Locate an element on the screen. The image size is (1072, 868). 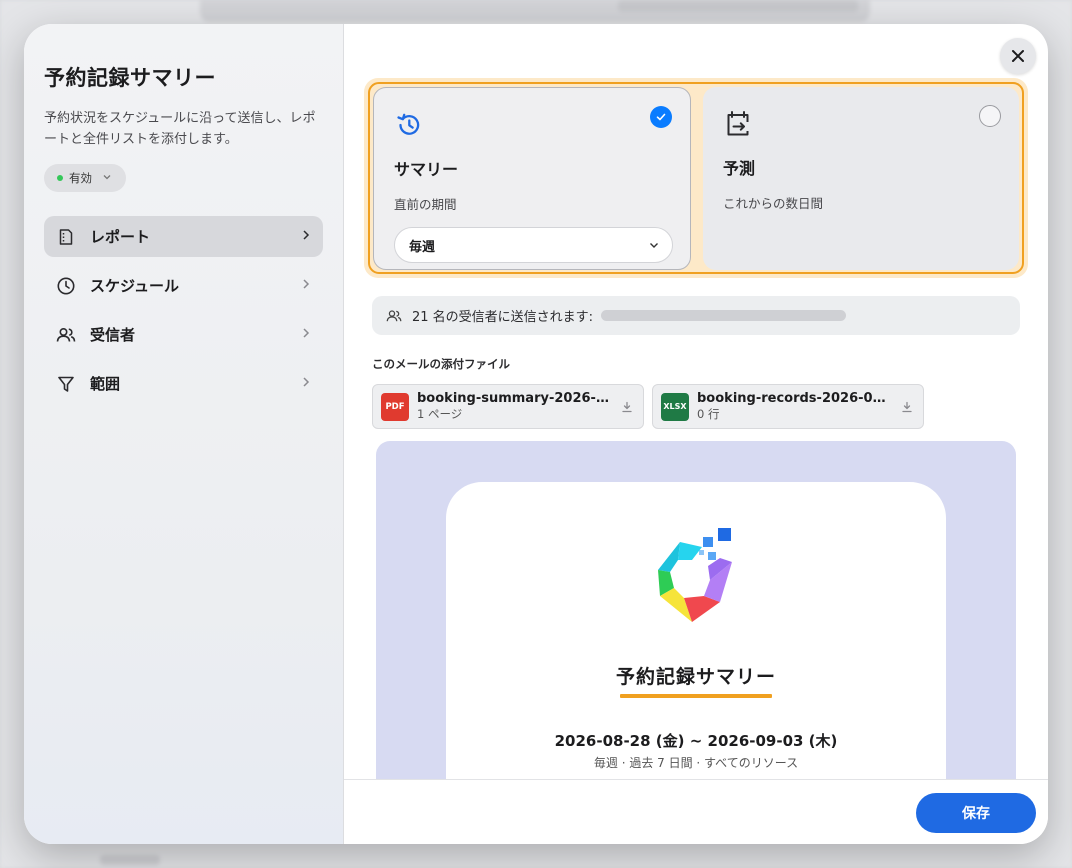
background-header is located at coordinates (535, 11).